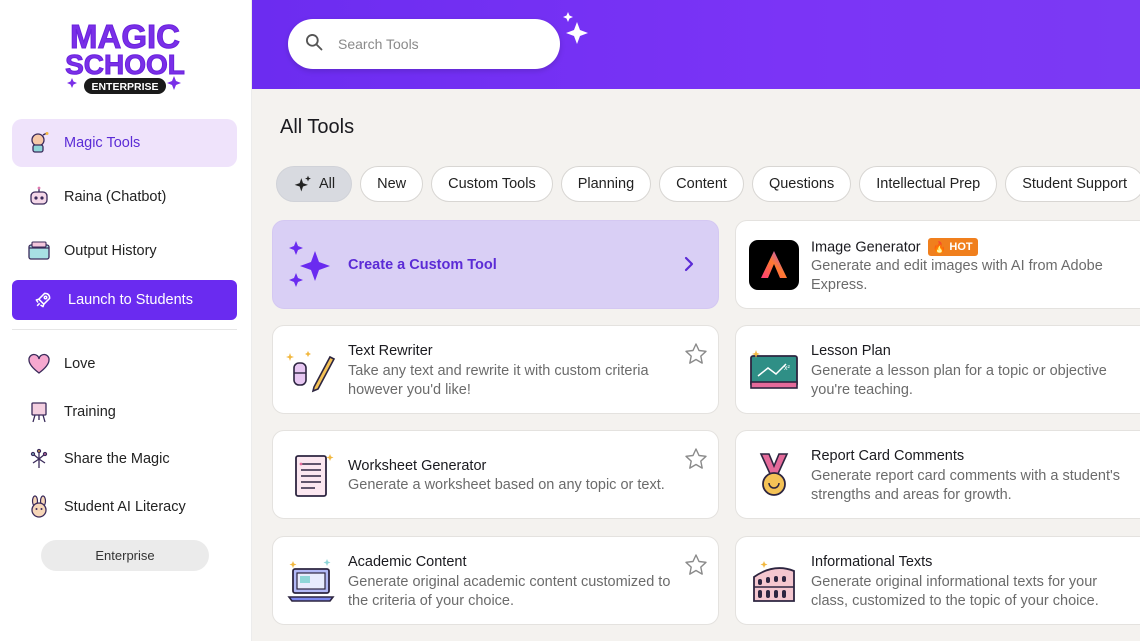 This screenshot has width=1140, height=641. I want to click on create-custom-tool-label: Create a Custom Tool, so click(422, 265).